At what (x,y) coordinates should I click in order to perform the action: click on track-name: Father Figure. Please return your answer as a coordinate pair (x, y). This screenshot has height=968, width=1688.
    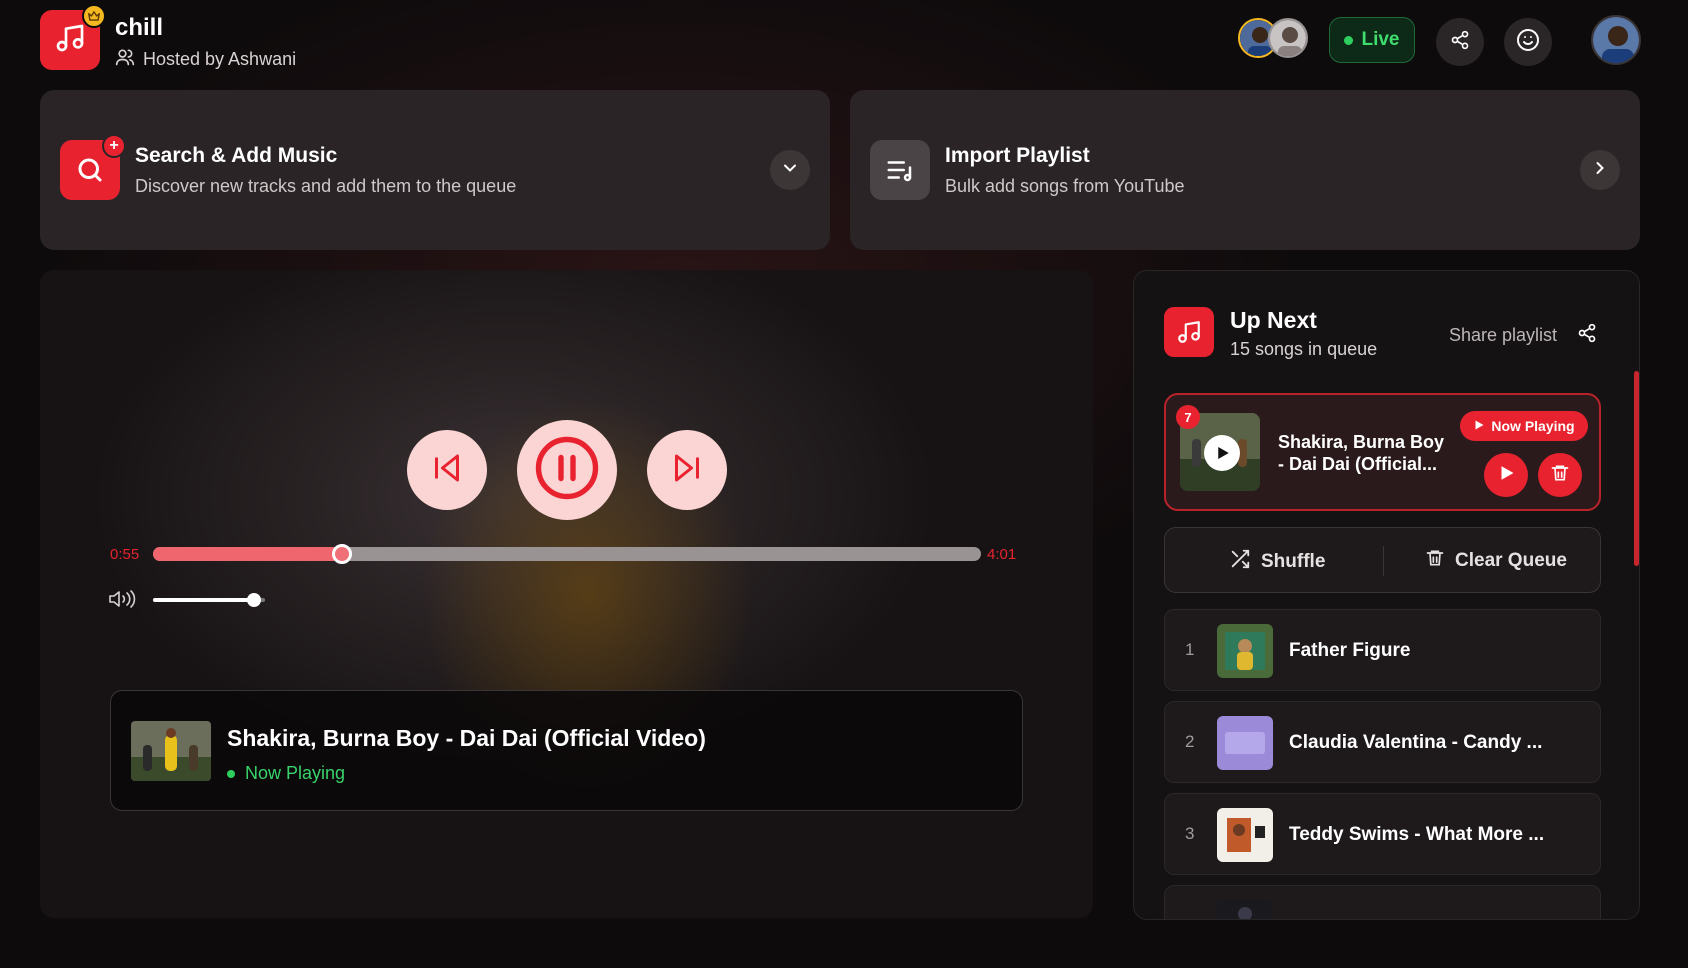
    Looking at the image, I should click on (1350, 650).